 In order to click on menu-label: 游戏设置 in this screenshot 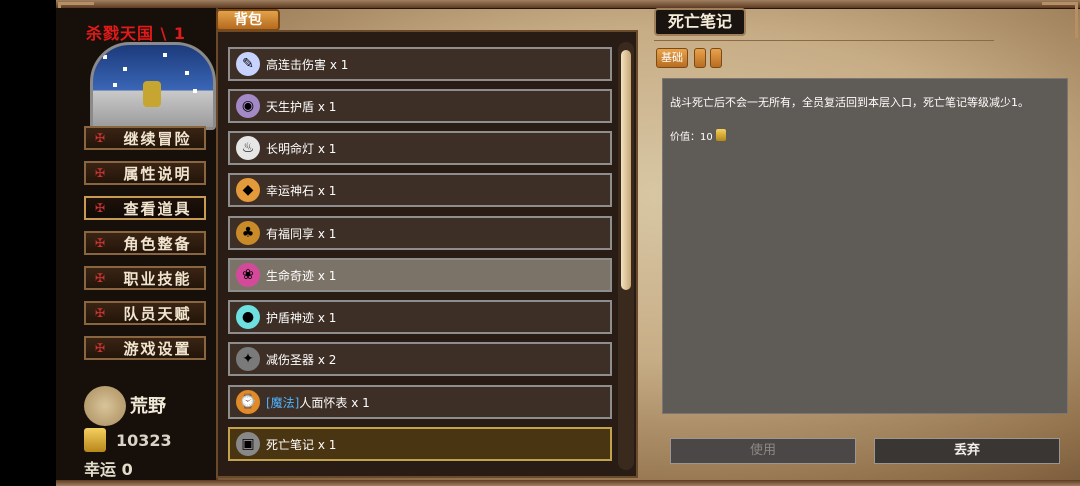, I will do `click(157, 348)`.